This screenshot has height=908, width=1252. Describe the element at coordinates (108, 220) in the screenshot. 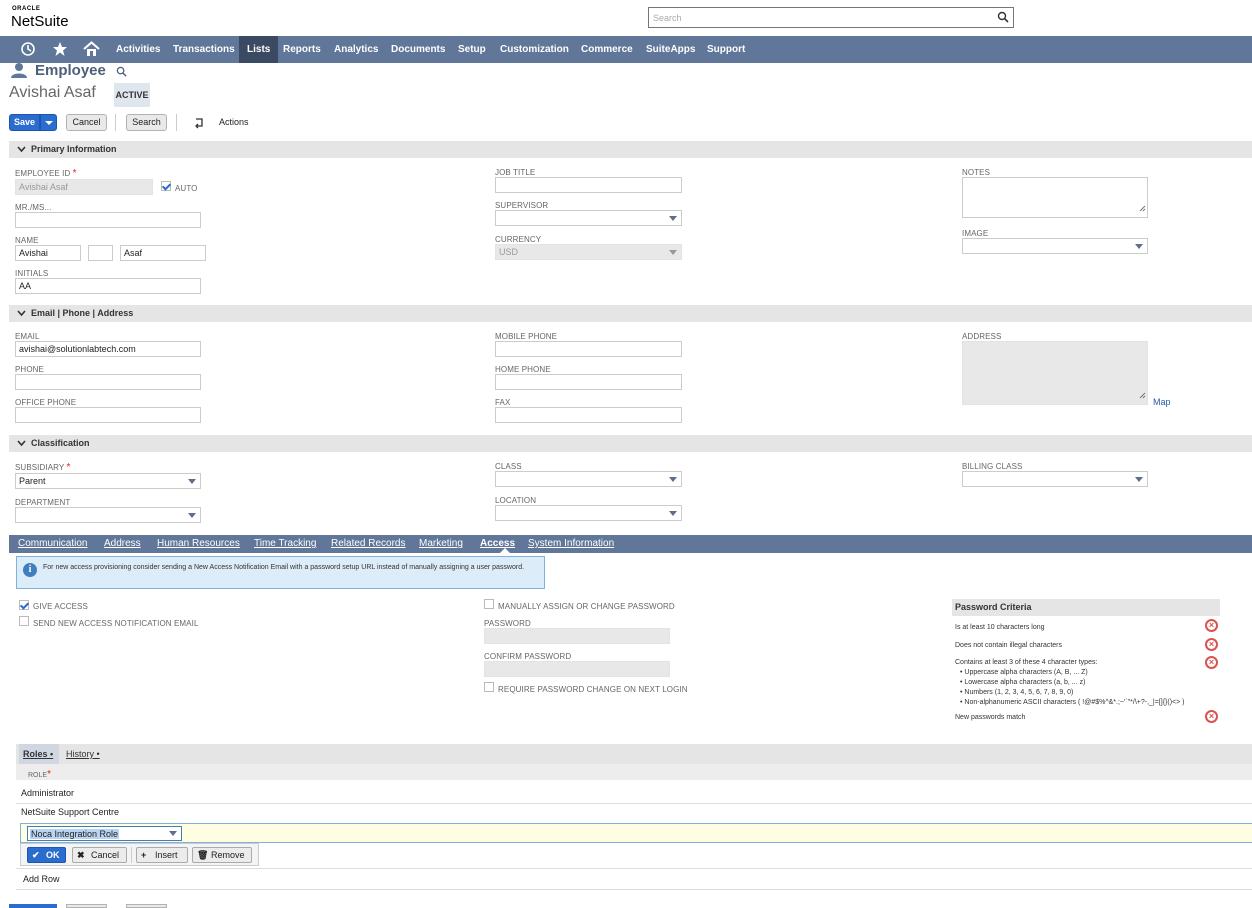

I see `mr-ms-field` at that location.